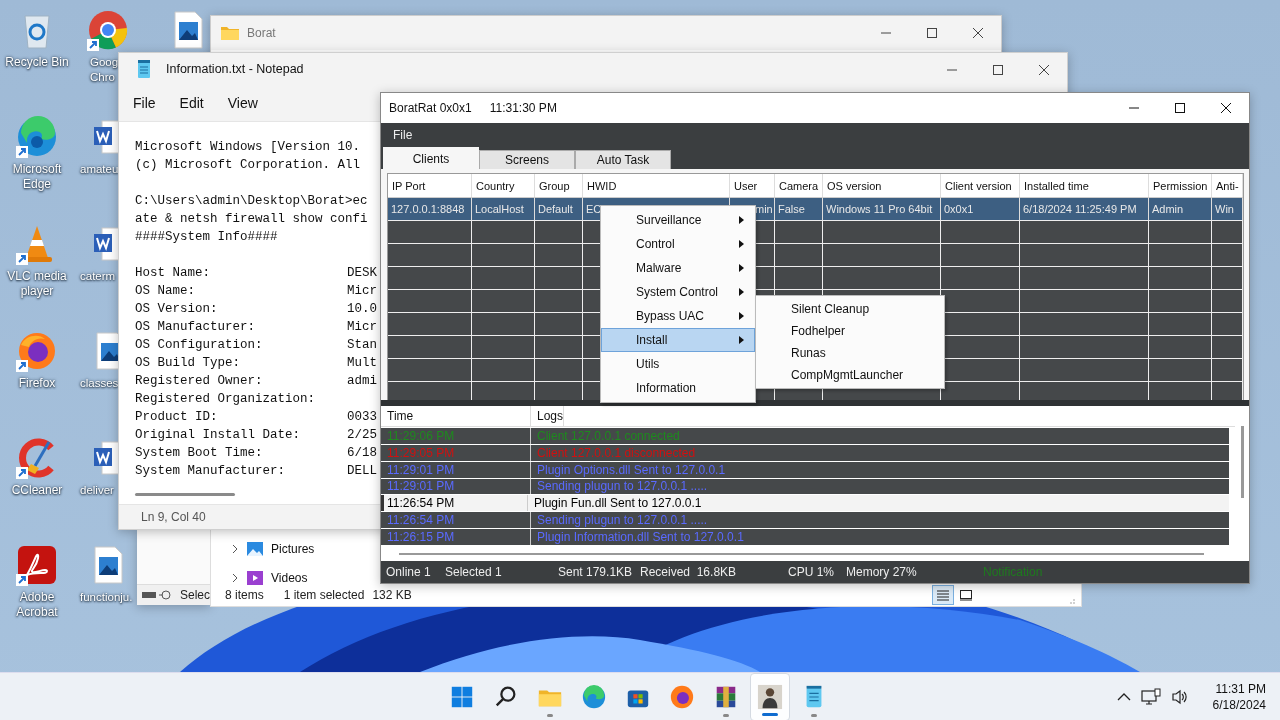 This screenshot has width=1280, height=720. Describe the element at coordinates (770, 697) in the screenshot. I see `person-figure-icon` at that location.